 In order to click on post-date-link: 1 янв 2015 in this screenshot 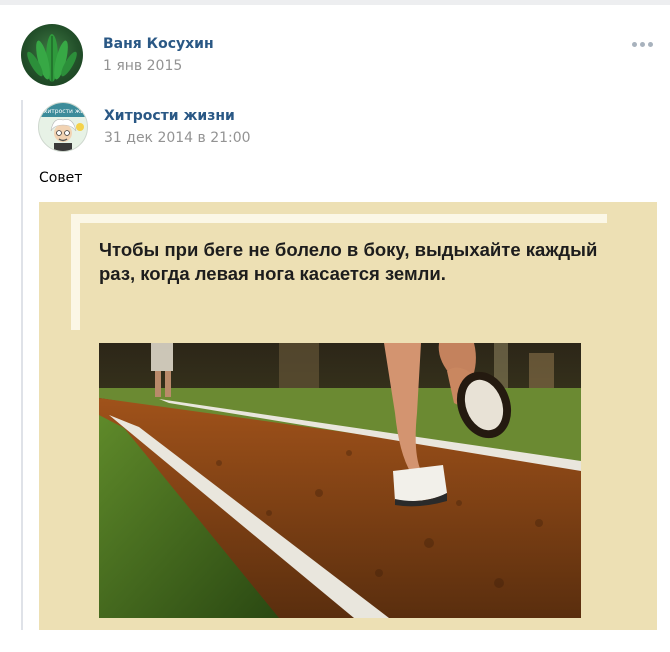, I will do `click(142, 66)`.